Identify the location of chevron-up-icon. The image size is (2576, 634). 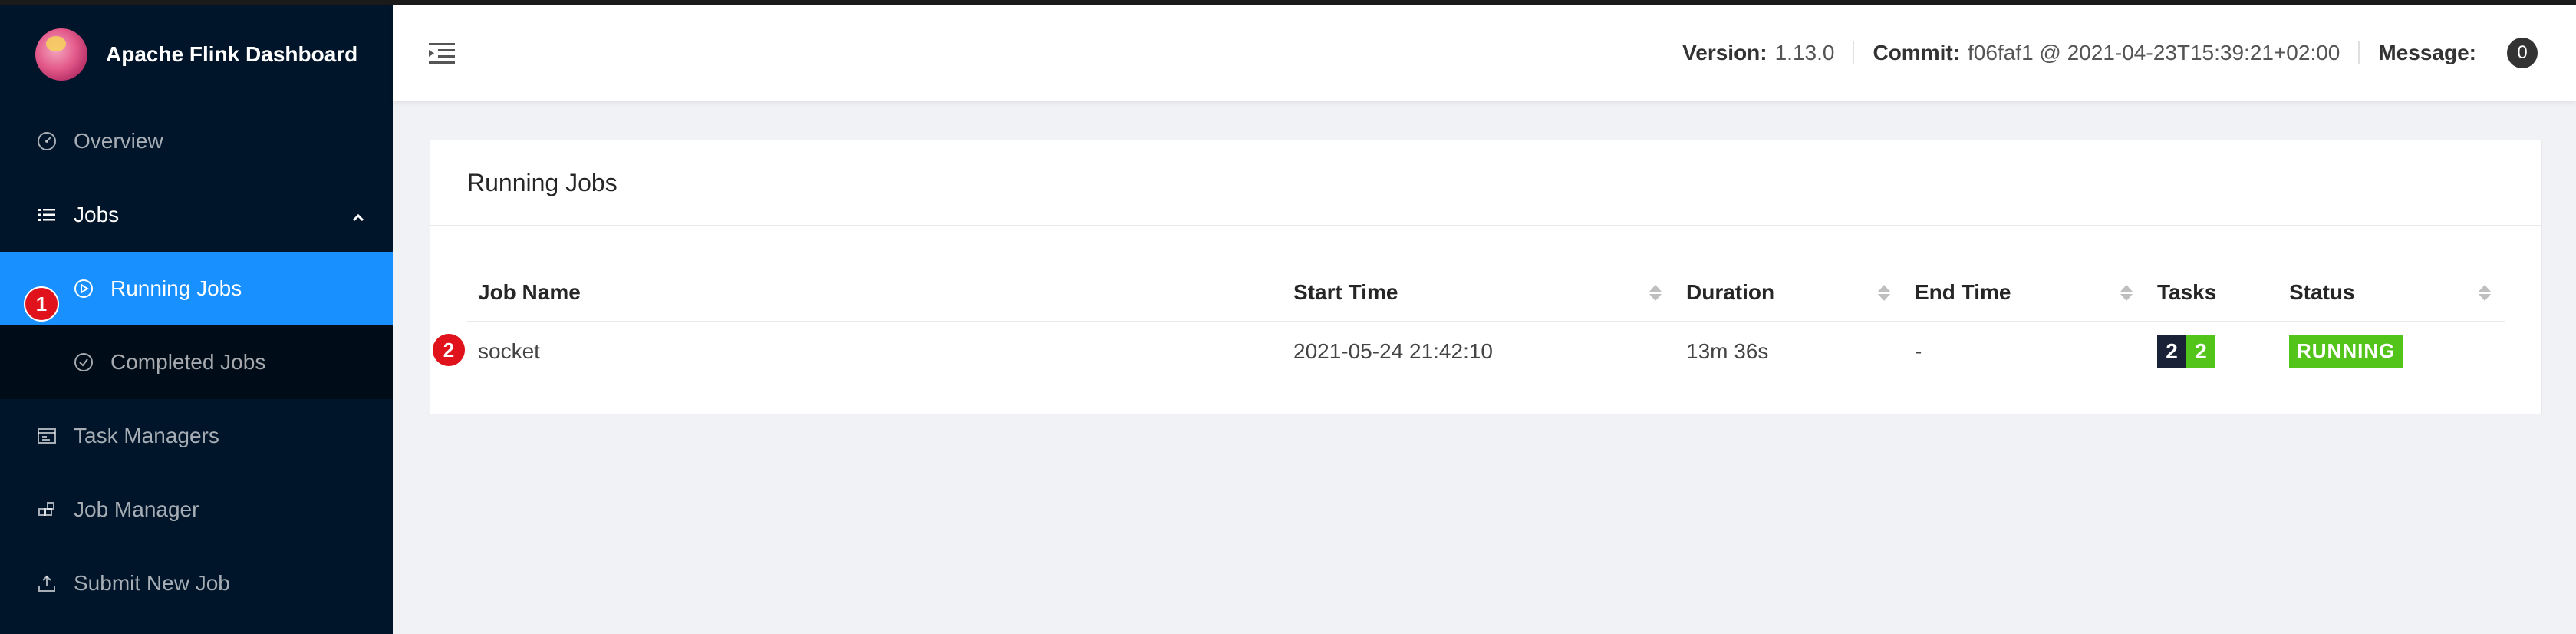
(358, 218).